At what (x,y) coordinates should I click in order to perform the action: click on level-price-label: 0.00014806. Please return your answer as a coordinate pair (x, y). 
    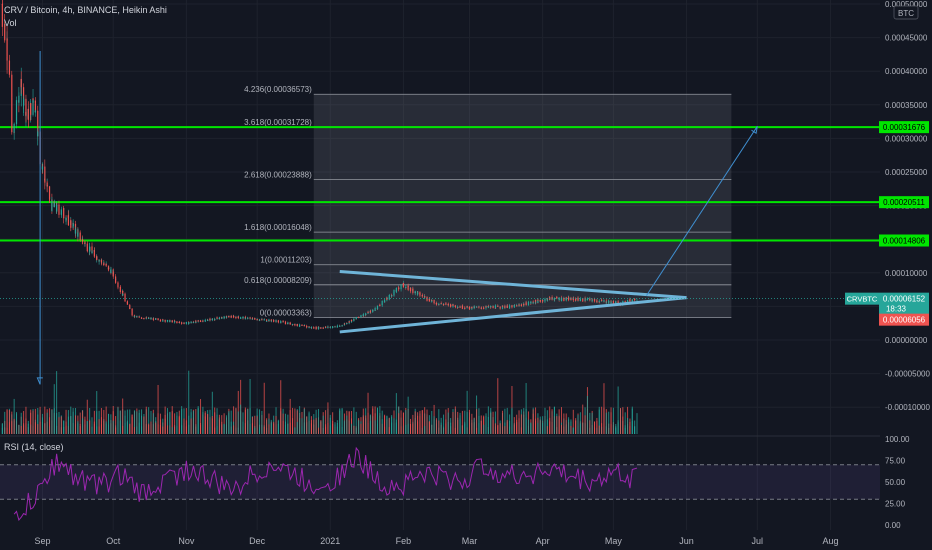
    Looking at the image, I should click on (904, 241).